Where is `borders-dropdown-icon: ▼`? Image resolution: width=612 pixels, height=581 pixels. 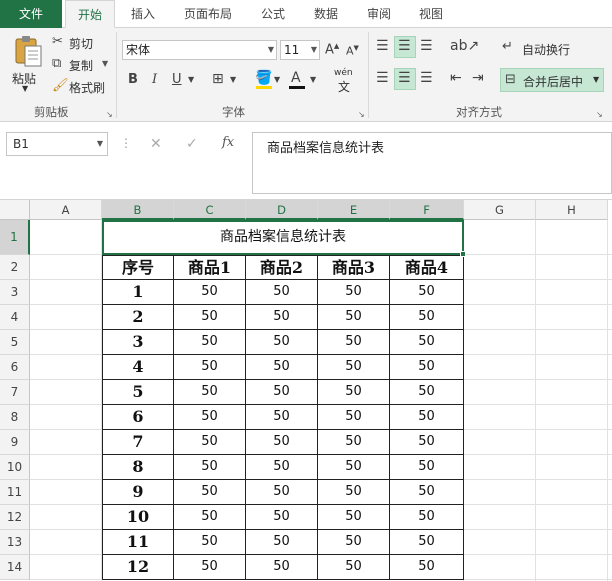
borders-dropdown-icon: ▼ is located at coordinates (233, 79).